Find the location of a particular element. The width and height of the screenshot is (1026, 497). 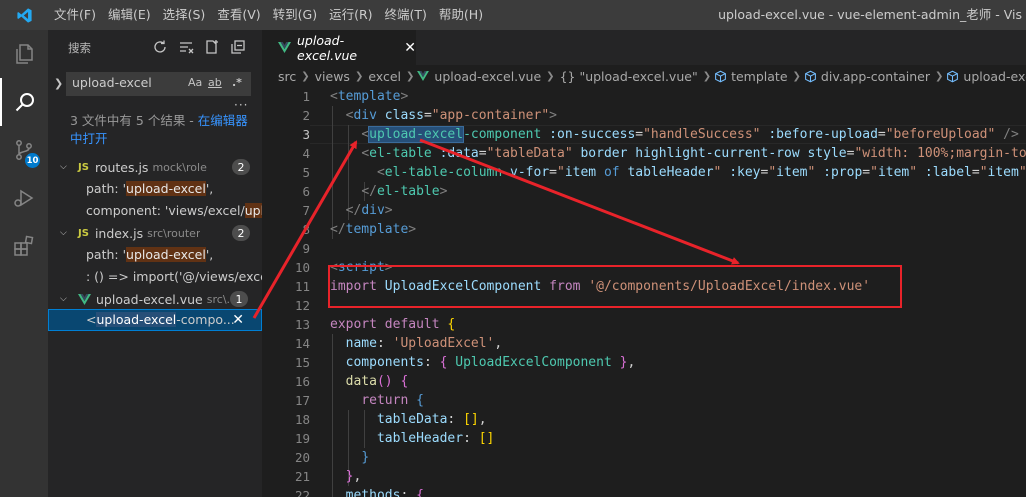

breadcrumb-component: upload-excel-comp is located at coordinates (993, 76).